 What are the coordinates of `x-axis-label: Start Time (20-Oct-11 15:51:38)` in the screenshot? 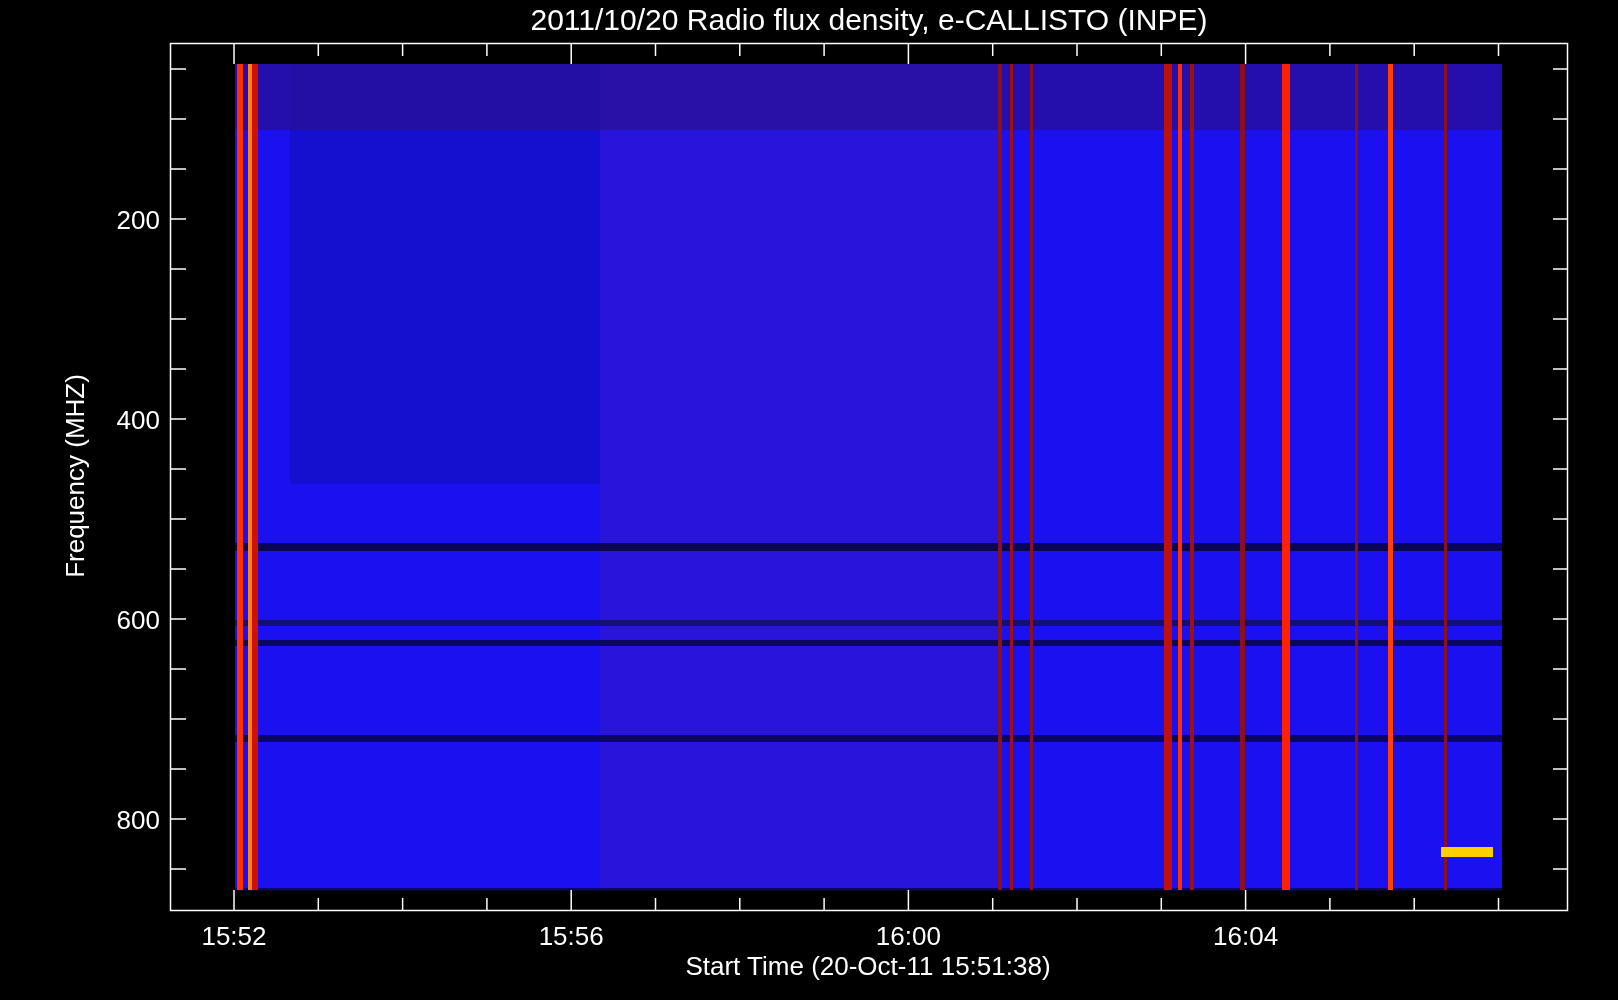 It's located at (868, 966).